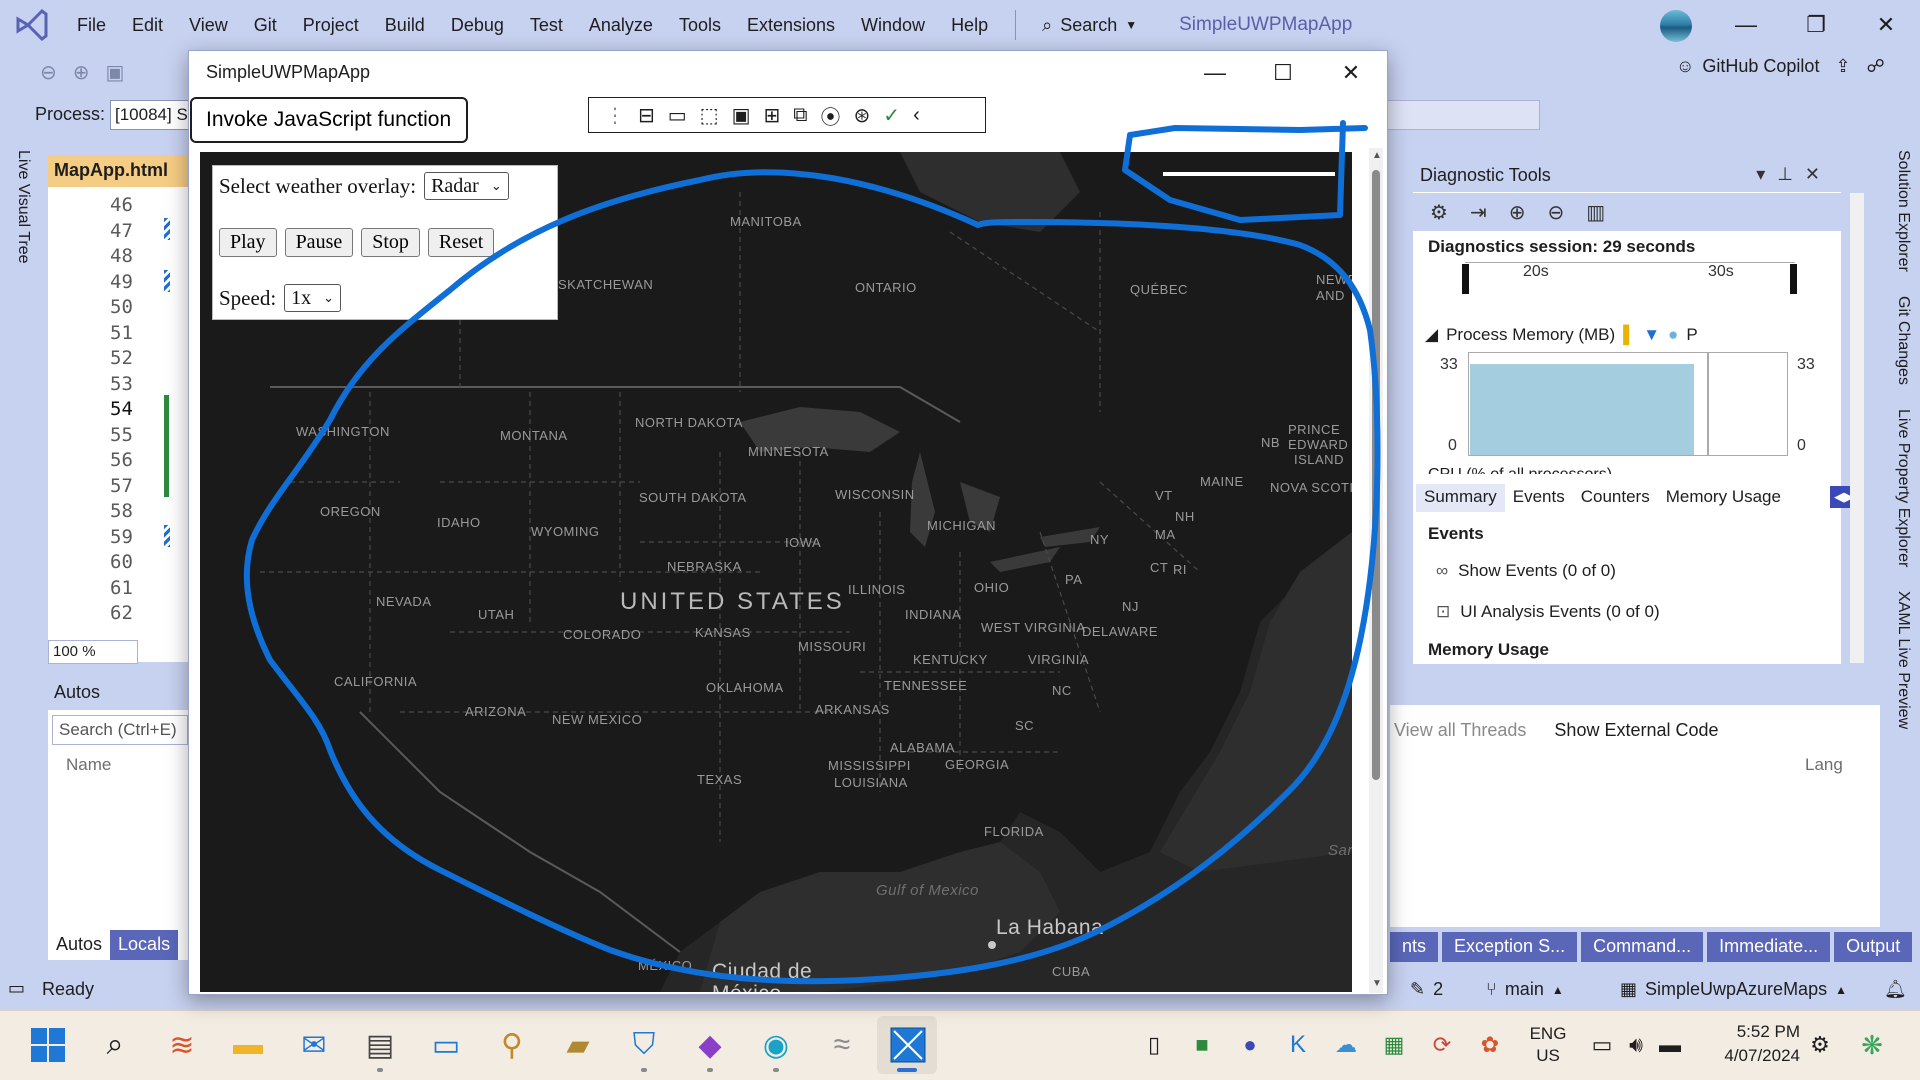 This screenshot has height=1080, width=1920. Describe the element at coordinates (1676, 26) in the screenshot. I see `profile-avatar` at that location.